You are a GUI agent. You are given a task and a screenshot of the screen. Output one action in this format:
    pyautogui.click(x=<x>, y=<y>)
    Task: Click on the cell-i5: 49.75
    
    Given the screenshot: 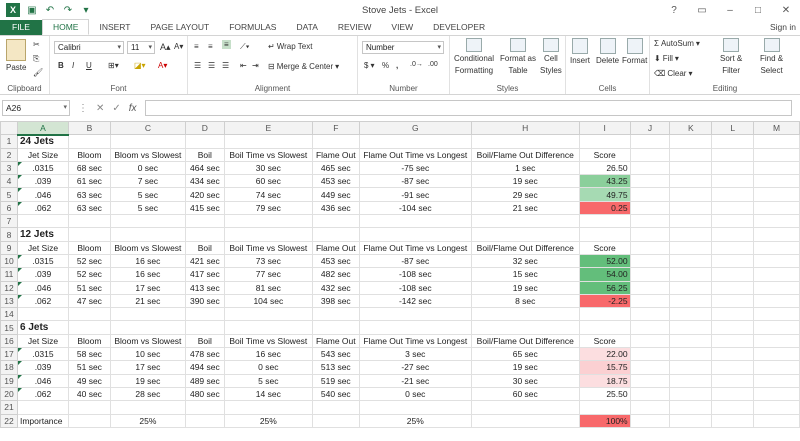 What is the action you would take?
    pyautogui.click(x=604, y=194)
    